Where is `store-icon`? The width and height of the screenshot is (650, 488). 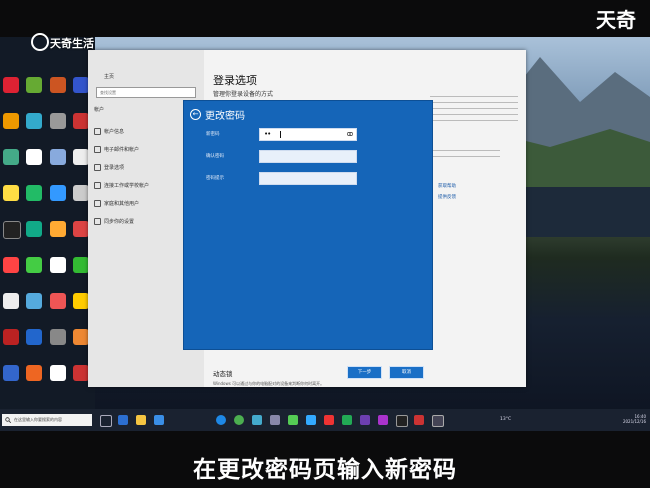 store-icon is located at coordinates (159, 420).